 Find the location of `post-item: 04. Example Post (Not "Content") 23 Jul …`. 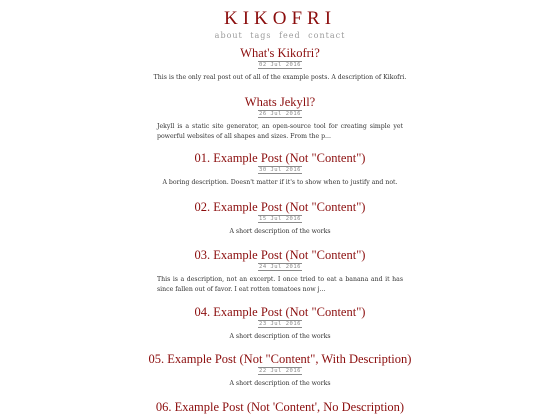

post-item: 04. Example Post (Not "Content") 23 Jul … is located at coordinates (280, 323).